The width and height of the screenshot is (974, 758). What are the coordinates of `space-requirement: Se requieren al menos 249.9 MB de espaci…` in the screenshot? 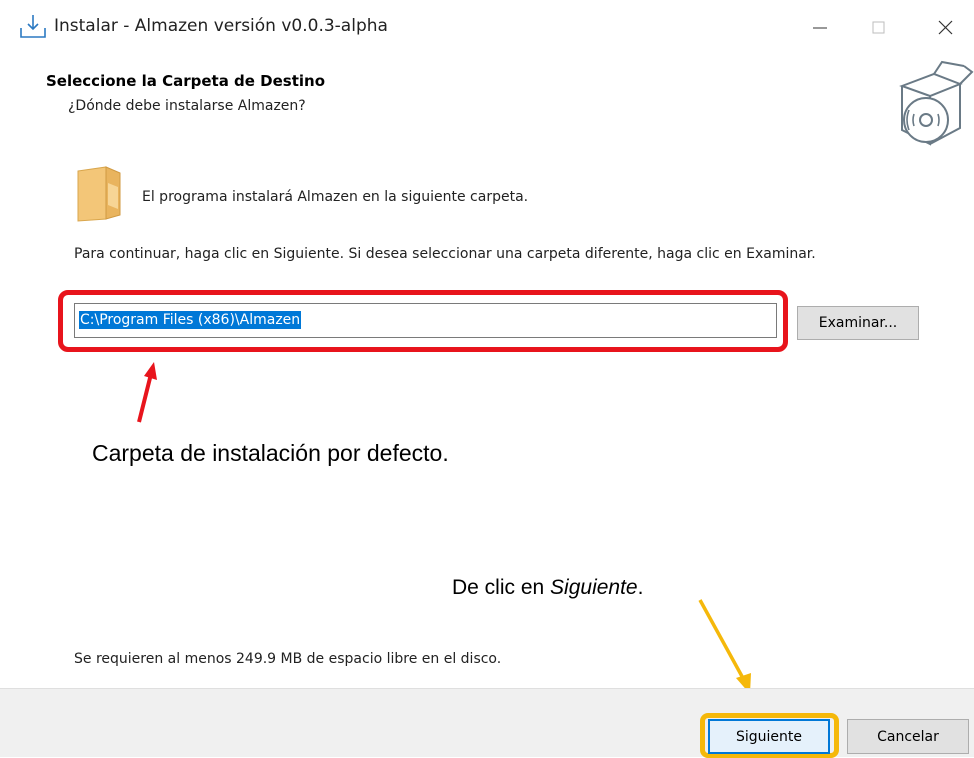 It's located at (288, 659).